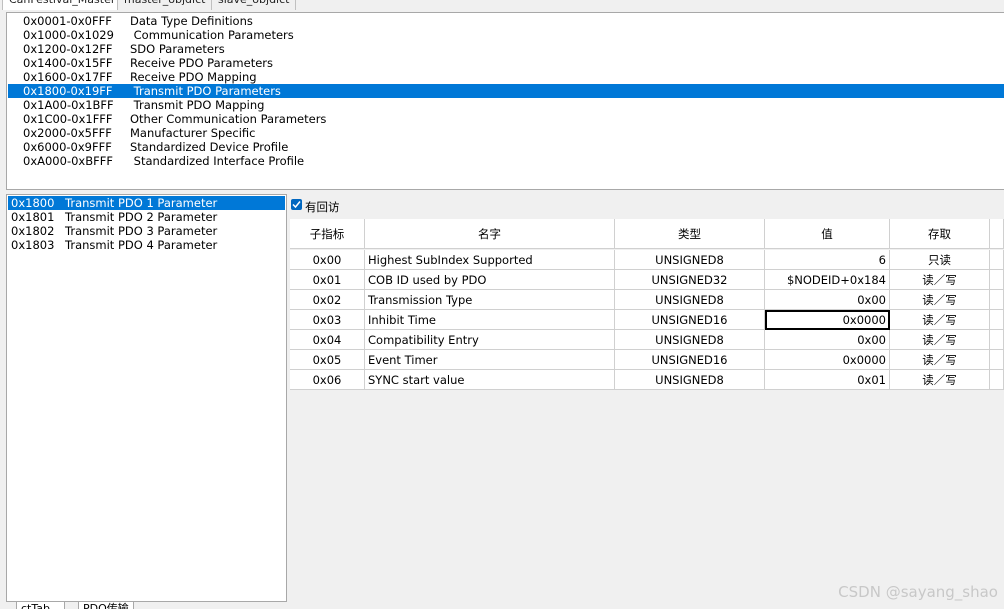 The image size is (1004, 609). What do you see at coordinates (33, 203) in the screenshot?
I see `entry-index: 0x1800` at bounding box center [33, 203].